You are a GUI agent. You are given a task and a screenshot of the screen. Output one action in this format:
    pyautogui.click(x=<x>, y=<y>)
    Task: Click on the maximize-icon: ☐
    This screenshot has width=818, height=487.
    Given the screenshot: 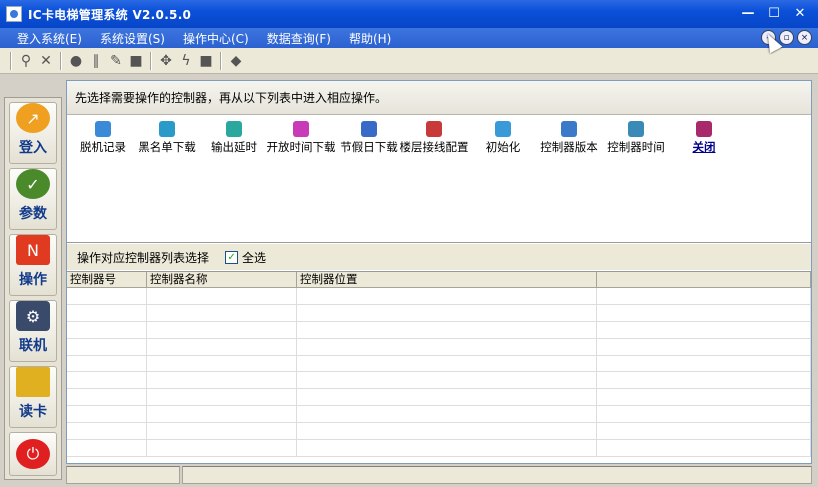 What is the action you would take?
    pyautogui.click(x=774, y=13)
    